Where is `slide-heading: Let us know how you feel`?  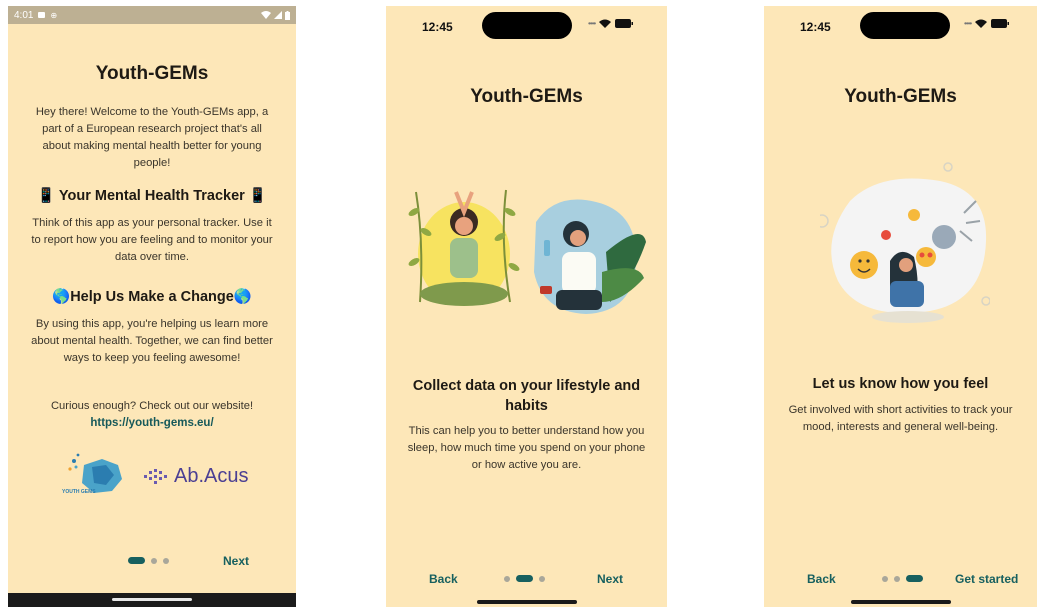
slide-heading: Let us know how you feel is located at coordinates (900, 384).